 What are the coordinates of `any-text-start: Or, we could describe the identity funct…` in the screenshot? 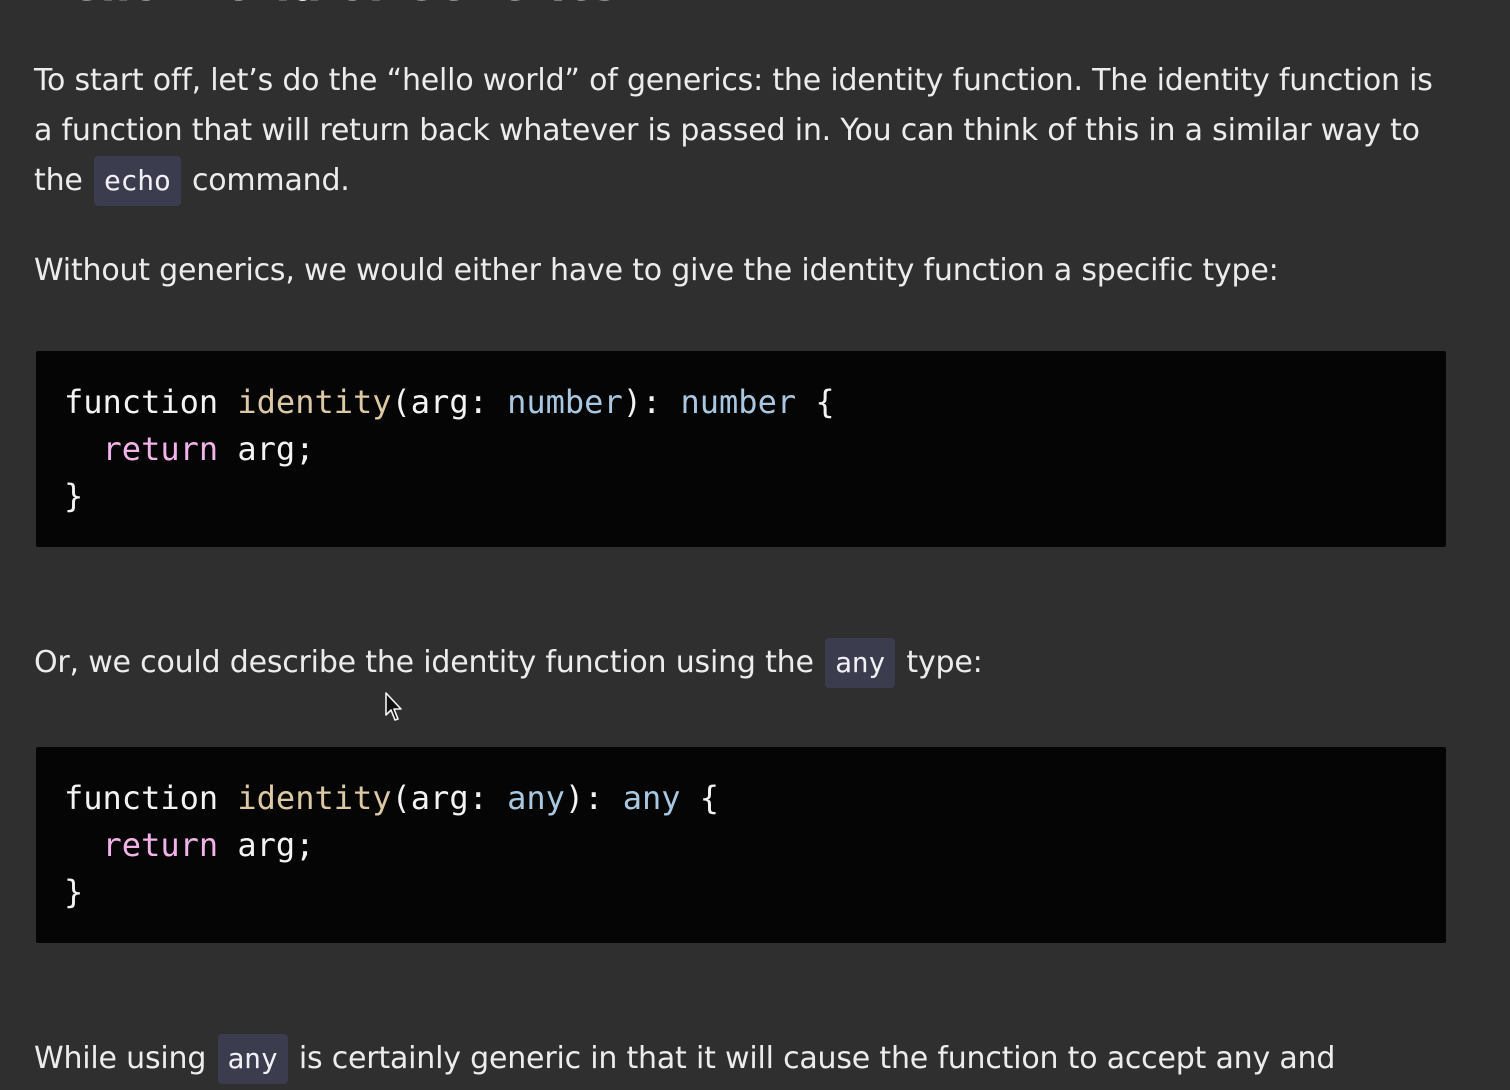 It's located at (429, 662).